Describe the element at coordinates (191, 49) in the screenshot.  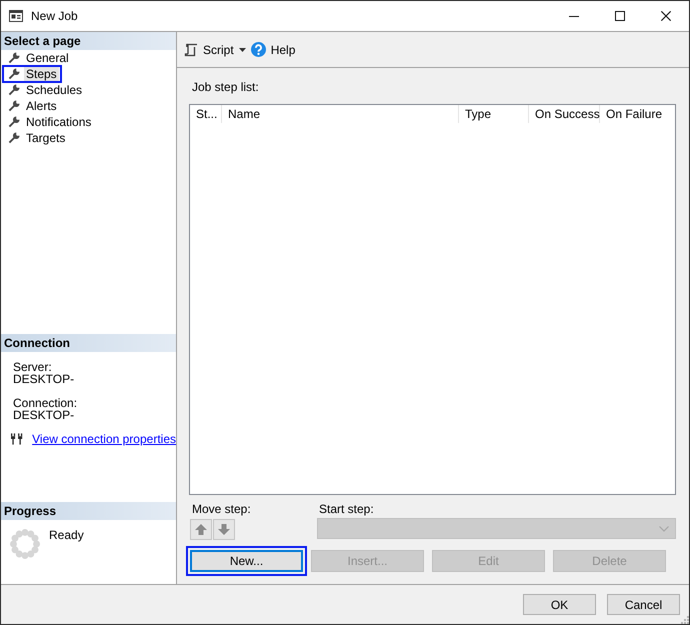
I see `scroll-icon` at that location.